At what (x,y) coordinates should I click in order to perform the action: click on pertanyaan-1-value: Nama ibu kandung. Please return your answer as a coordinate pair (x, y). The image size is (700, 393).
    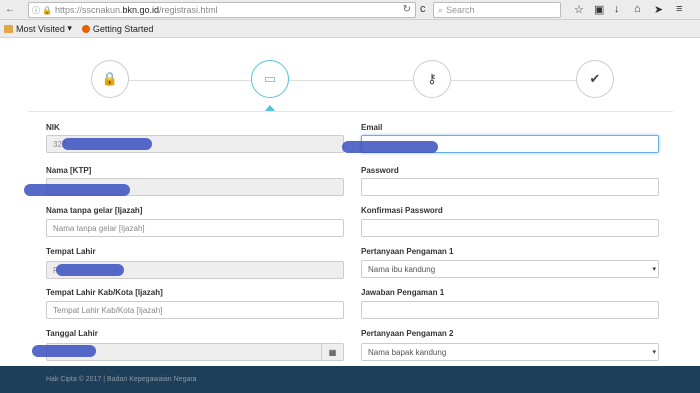
    Looking at the image, I should click on (402, 269).